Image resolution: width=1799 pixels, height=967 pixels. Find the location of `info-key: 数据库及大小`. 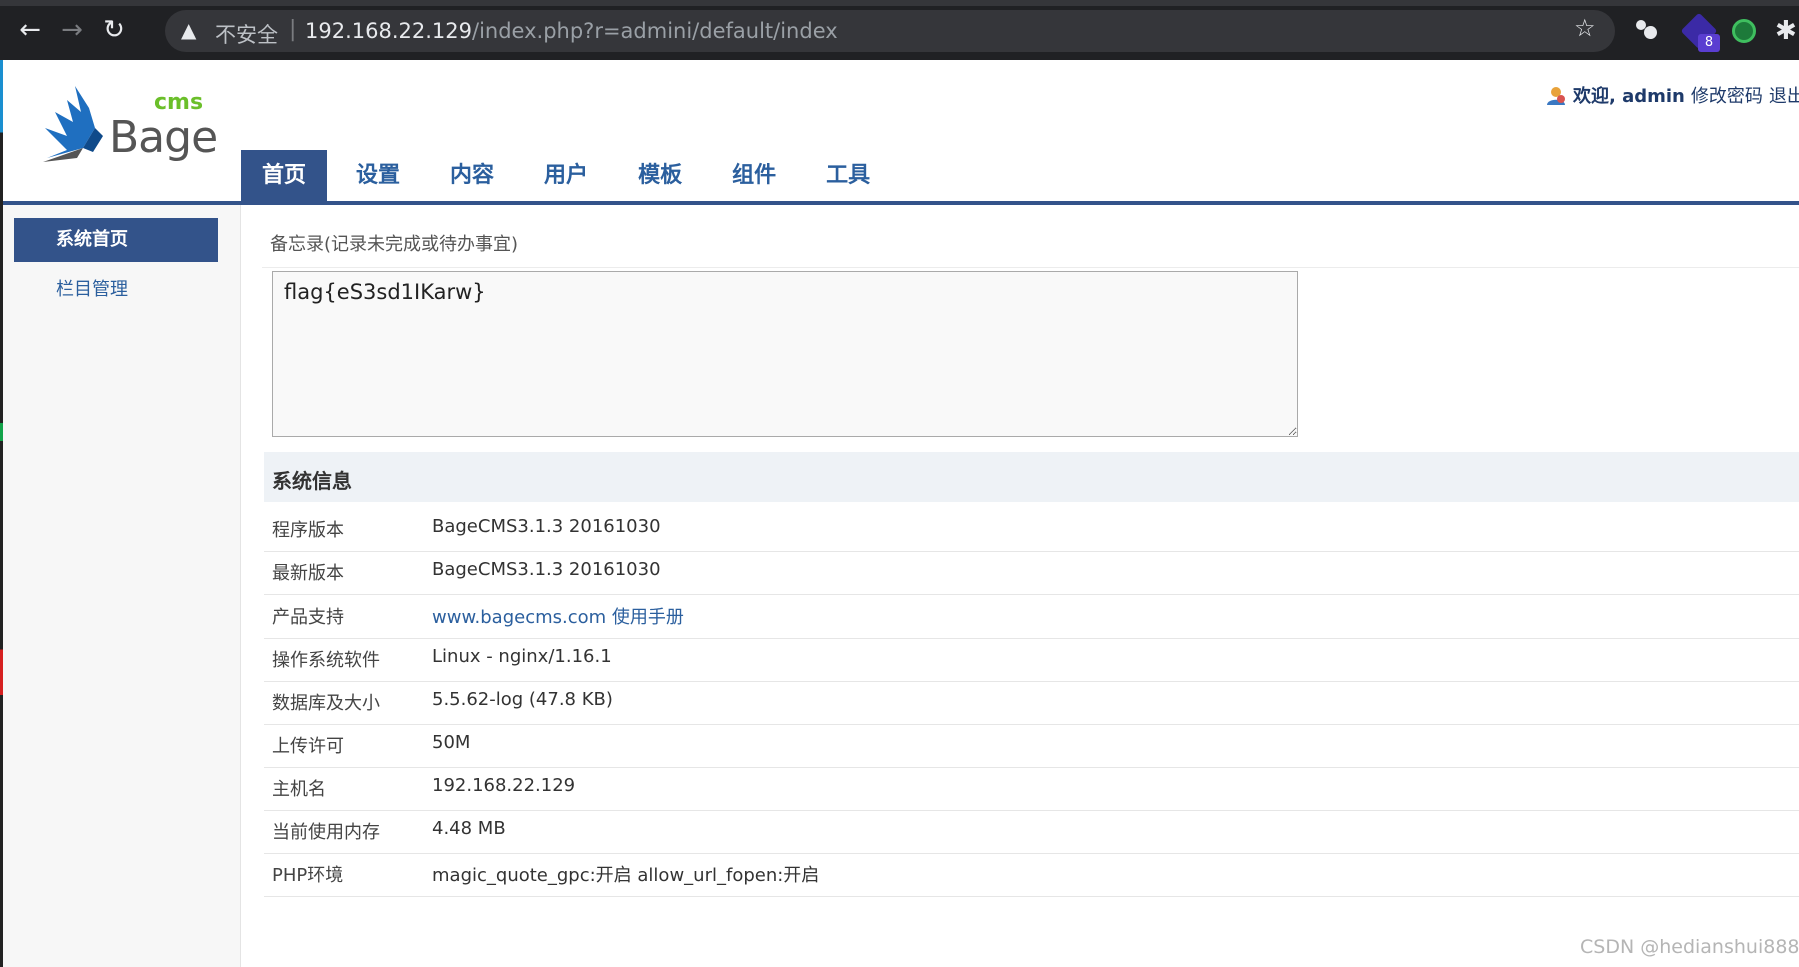

info-key: 数据库及大小 is located at coordinates (326, 703).